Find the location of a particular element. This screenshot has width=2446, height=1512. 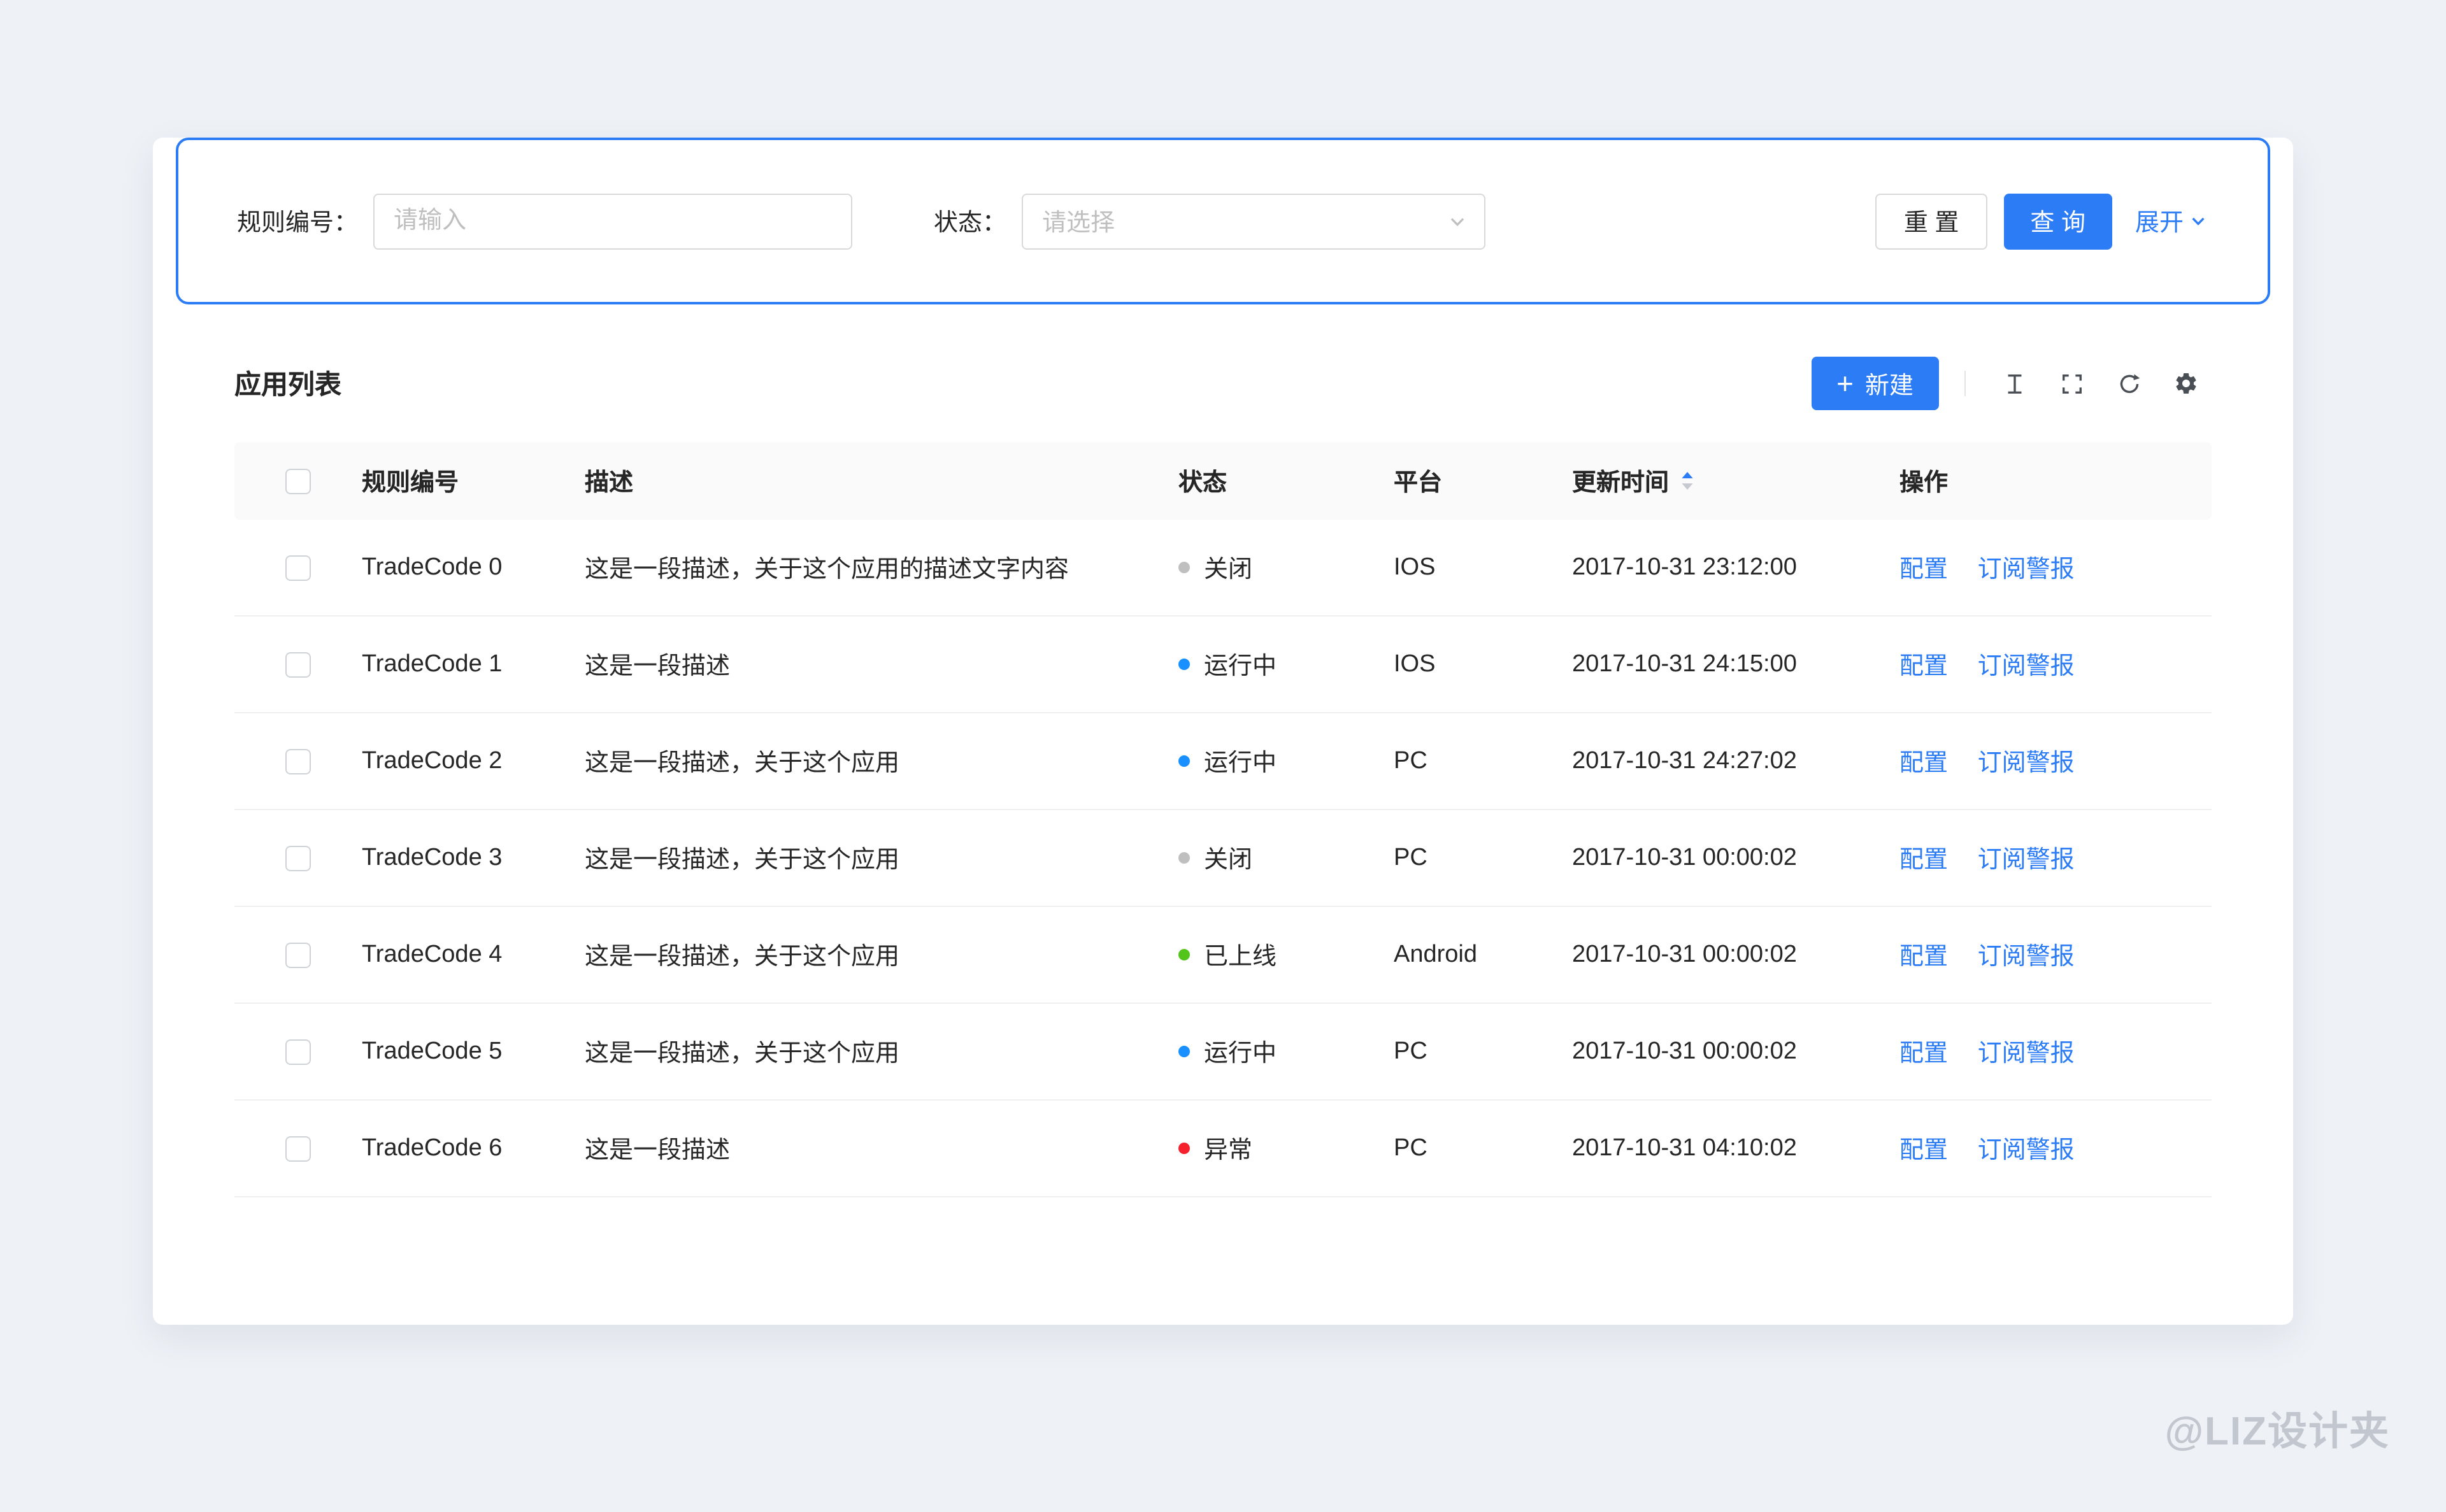

cell-code: TradeCode 1 is located at coordinates (433, 663).